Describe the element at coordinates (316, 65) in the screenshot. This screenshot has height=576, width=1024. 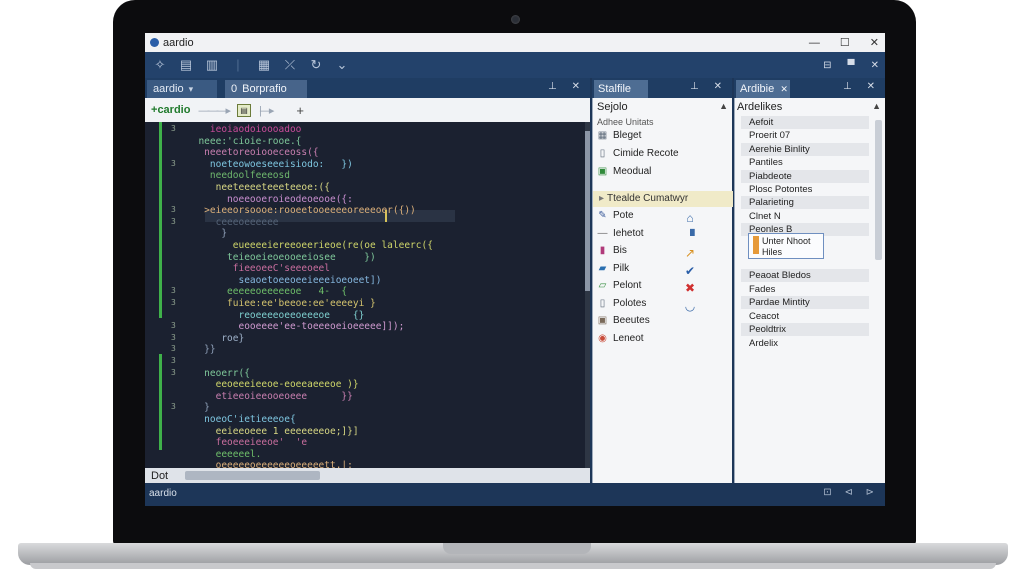
I see `refresh-icon: ↻` at that location.